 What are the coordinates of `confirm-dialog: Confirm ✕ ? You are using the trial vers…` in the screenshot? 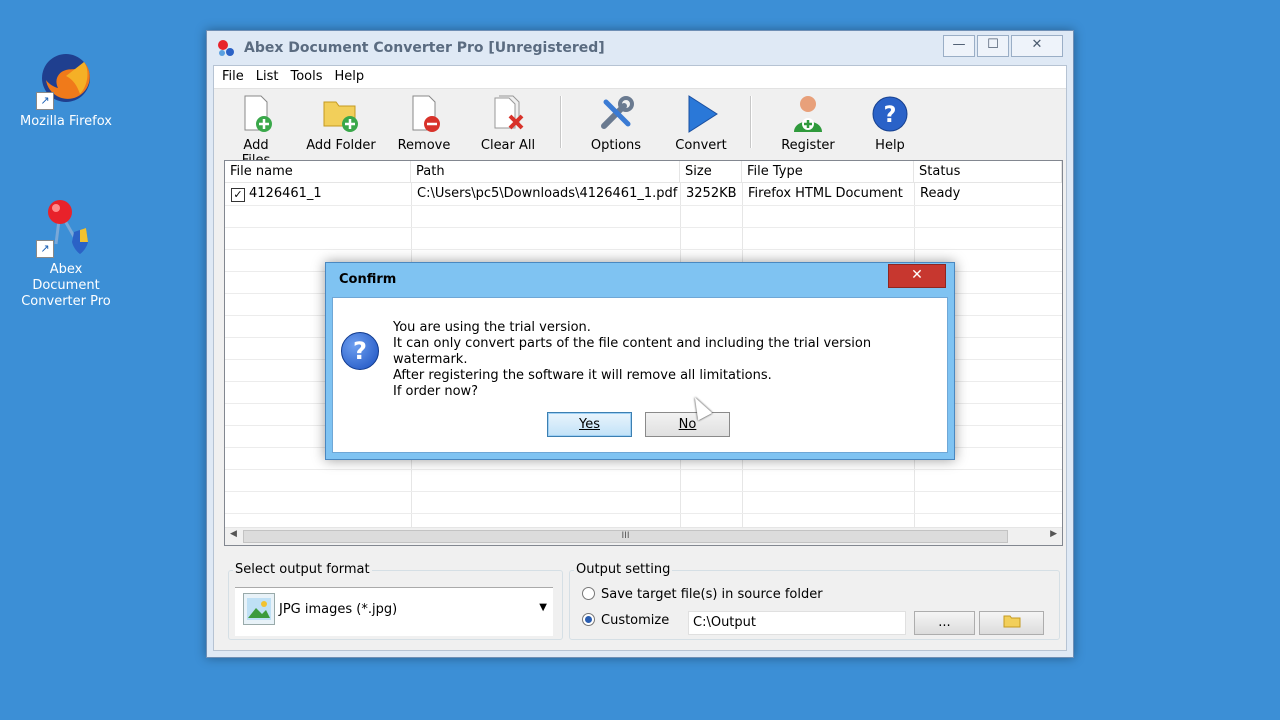 It's located at (640, 361).